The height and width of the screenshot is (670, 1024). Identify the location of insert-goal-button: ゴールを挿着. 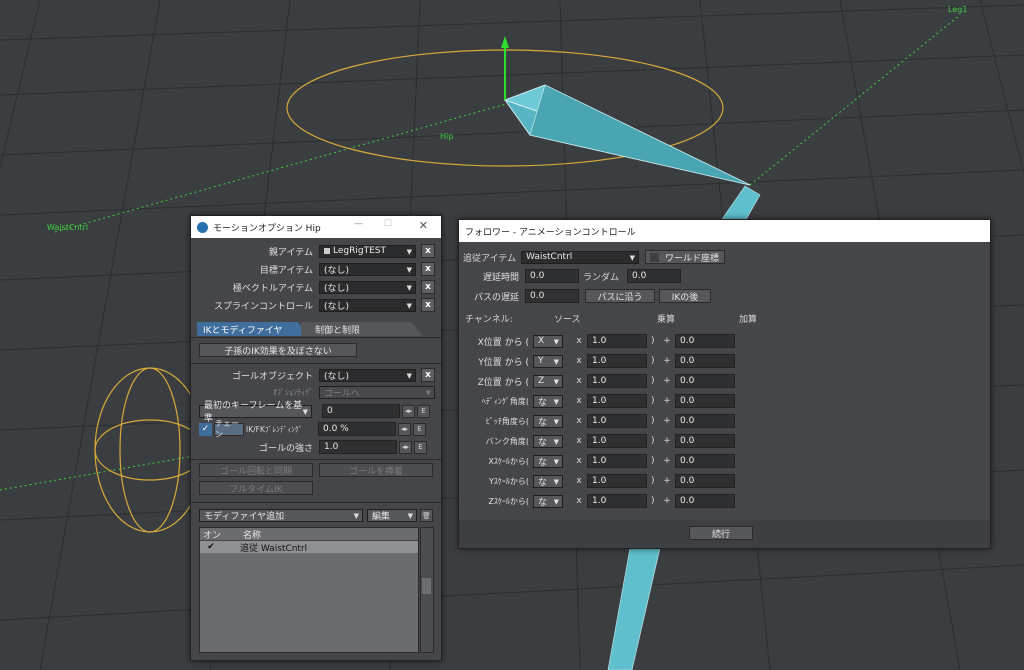
(376, 470).